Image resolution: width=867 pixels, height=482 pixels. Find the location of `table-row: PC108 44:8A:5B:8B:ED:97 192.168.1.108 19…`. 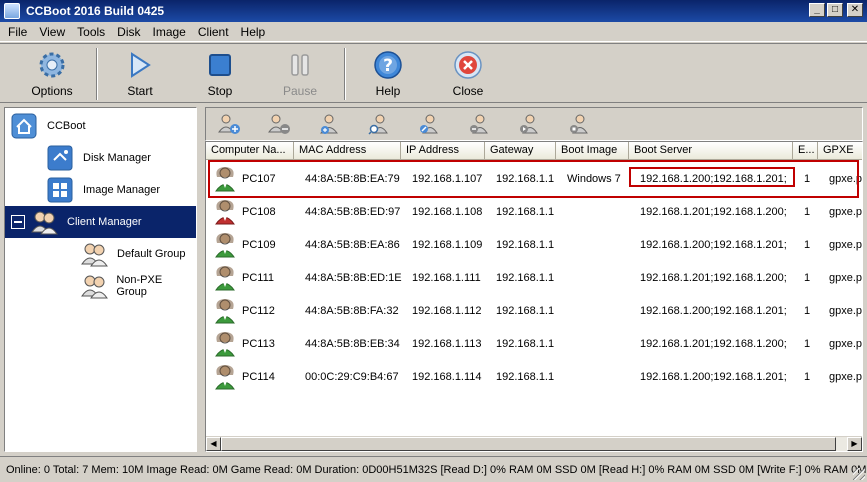

table-row: PC108 44:8A:5B:8B:ED:97 192.168.1.108 19… is located at coordinates (534, 211).